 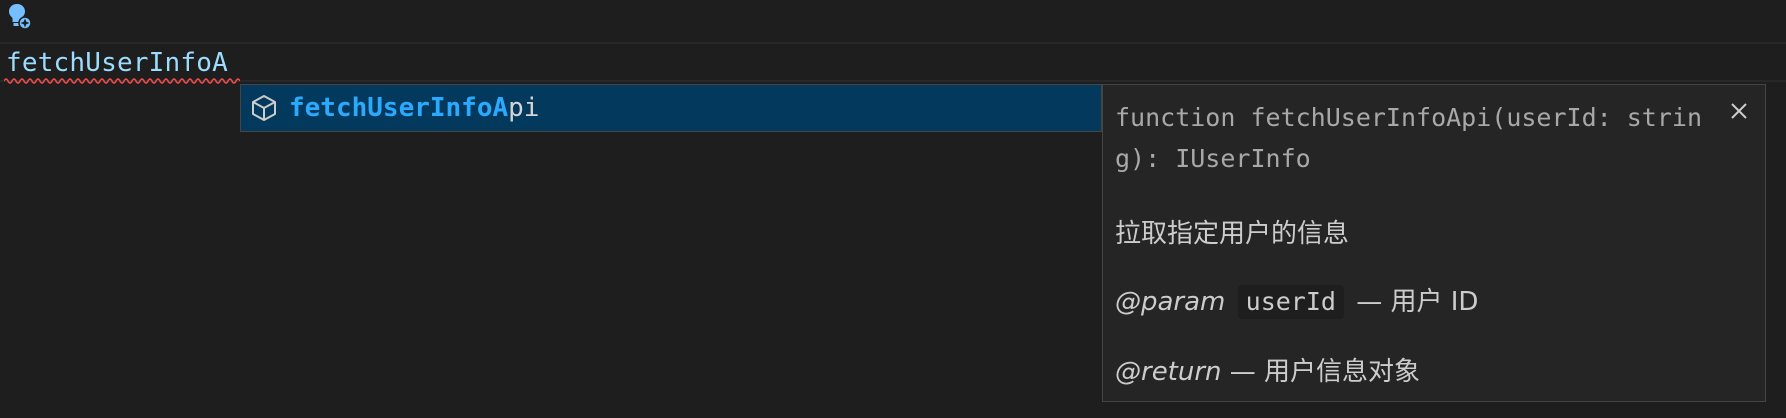 What do you see at coordinates (1170, 302) in the screenshot?
I see `param-tag: @param` at bounding box center [1170, 302].